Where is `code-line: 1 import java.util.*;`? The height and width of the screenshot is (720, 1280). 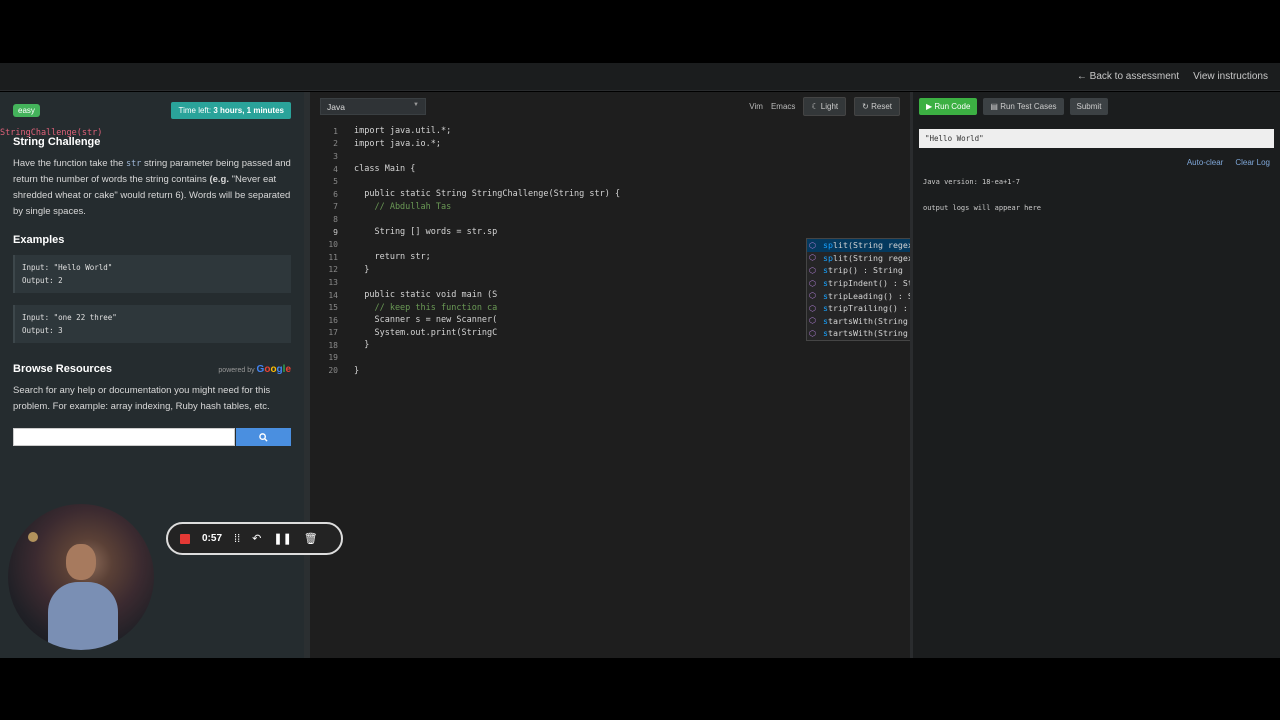
code-line: 1 import java.util.*; is located at coordinates (610, 131).